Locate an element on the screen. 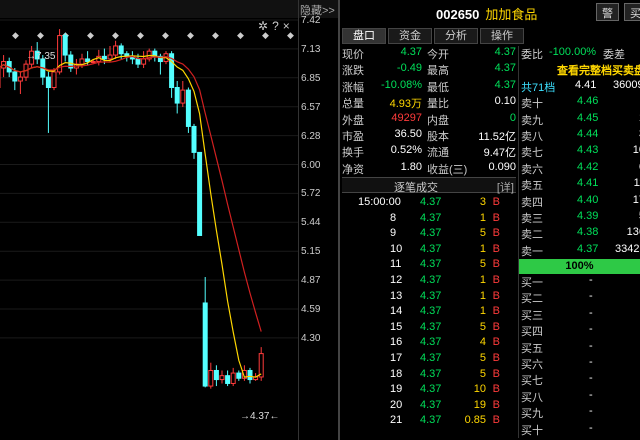 This screenshot has width=640, height=440. ratio-value: -100.00% is located at coordinates (573, 52).